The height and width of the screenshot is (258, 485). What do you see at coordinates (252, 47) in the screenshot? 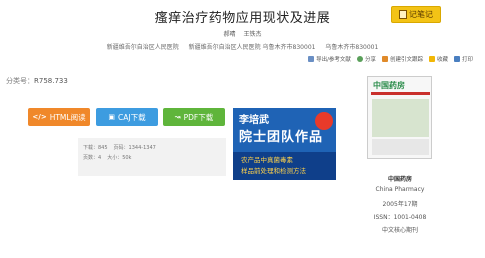
I see `affiliation-link: 新疆维吾尔自治区人民医院 乌鲁木齐市830001` at bounding box center [252, 47].